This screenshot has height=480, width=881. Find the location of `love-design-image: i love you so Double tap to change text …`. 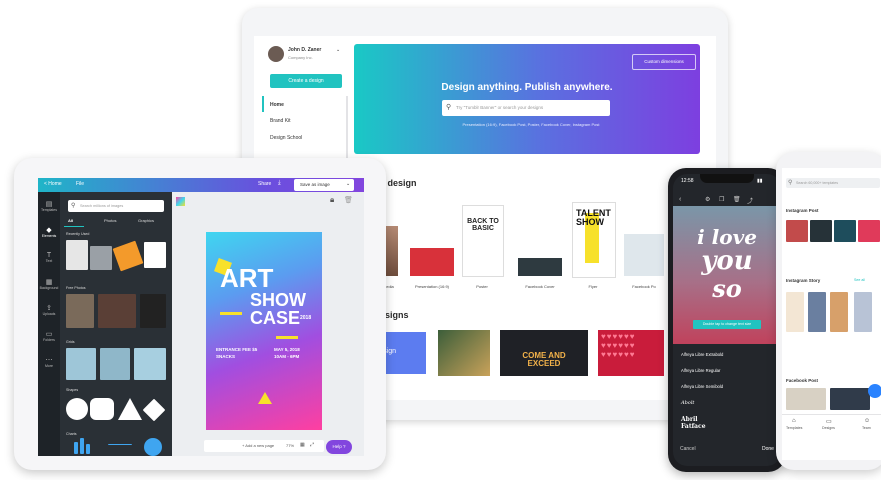

love-design-image: i love you so Double tap to change text … is located at coordinates (727, 275).